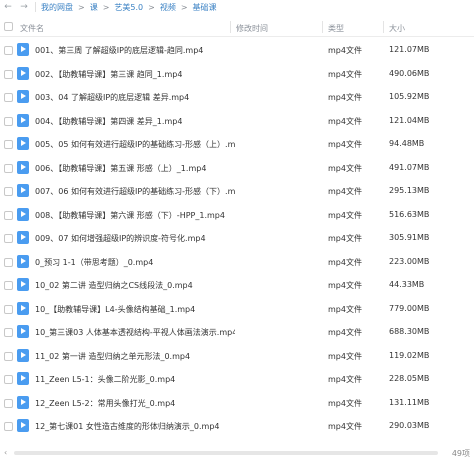 The image size is (474, 460). Describe the element at coordinates (120, 238) in the screenshot. I see `file-name: 009、07 如何增强超级IP的辨识度-符号化.mp4` at that location.